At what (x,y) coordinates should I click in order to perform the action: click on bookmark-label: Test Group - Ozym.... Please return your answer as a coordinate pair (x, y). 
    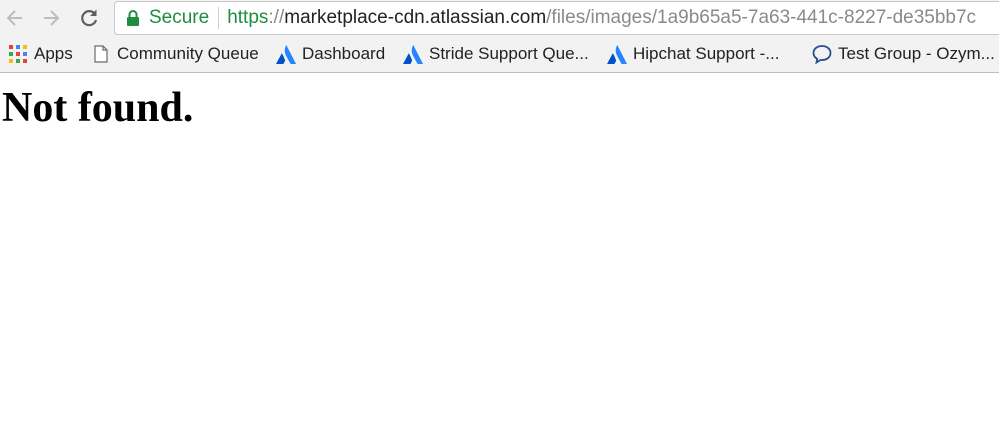
    Looking at the image, I should click on (916, 53).